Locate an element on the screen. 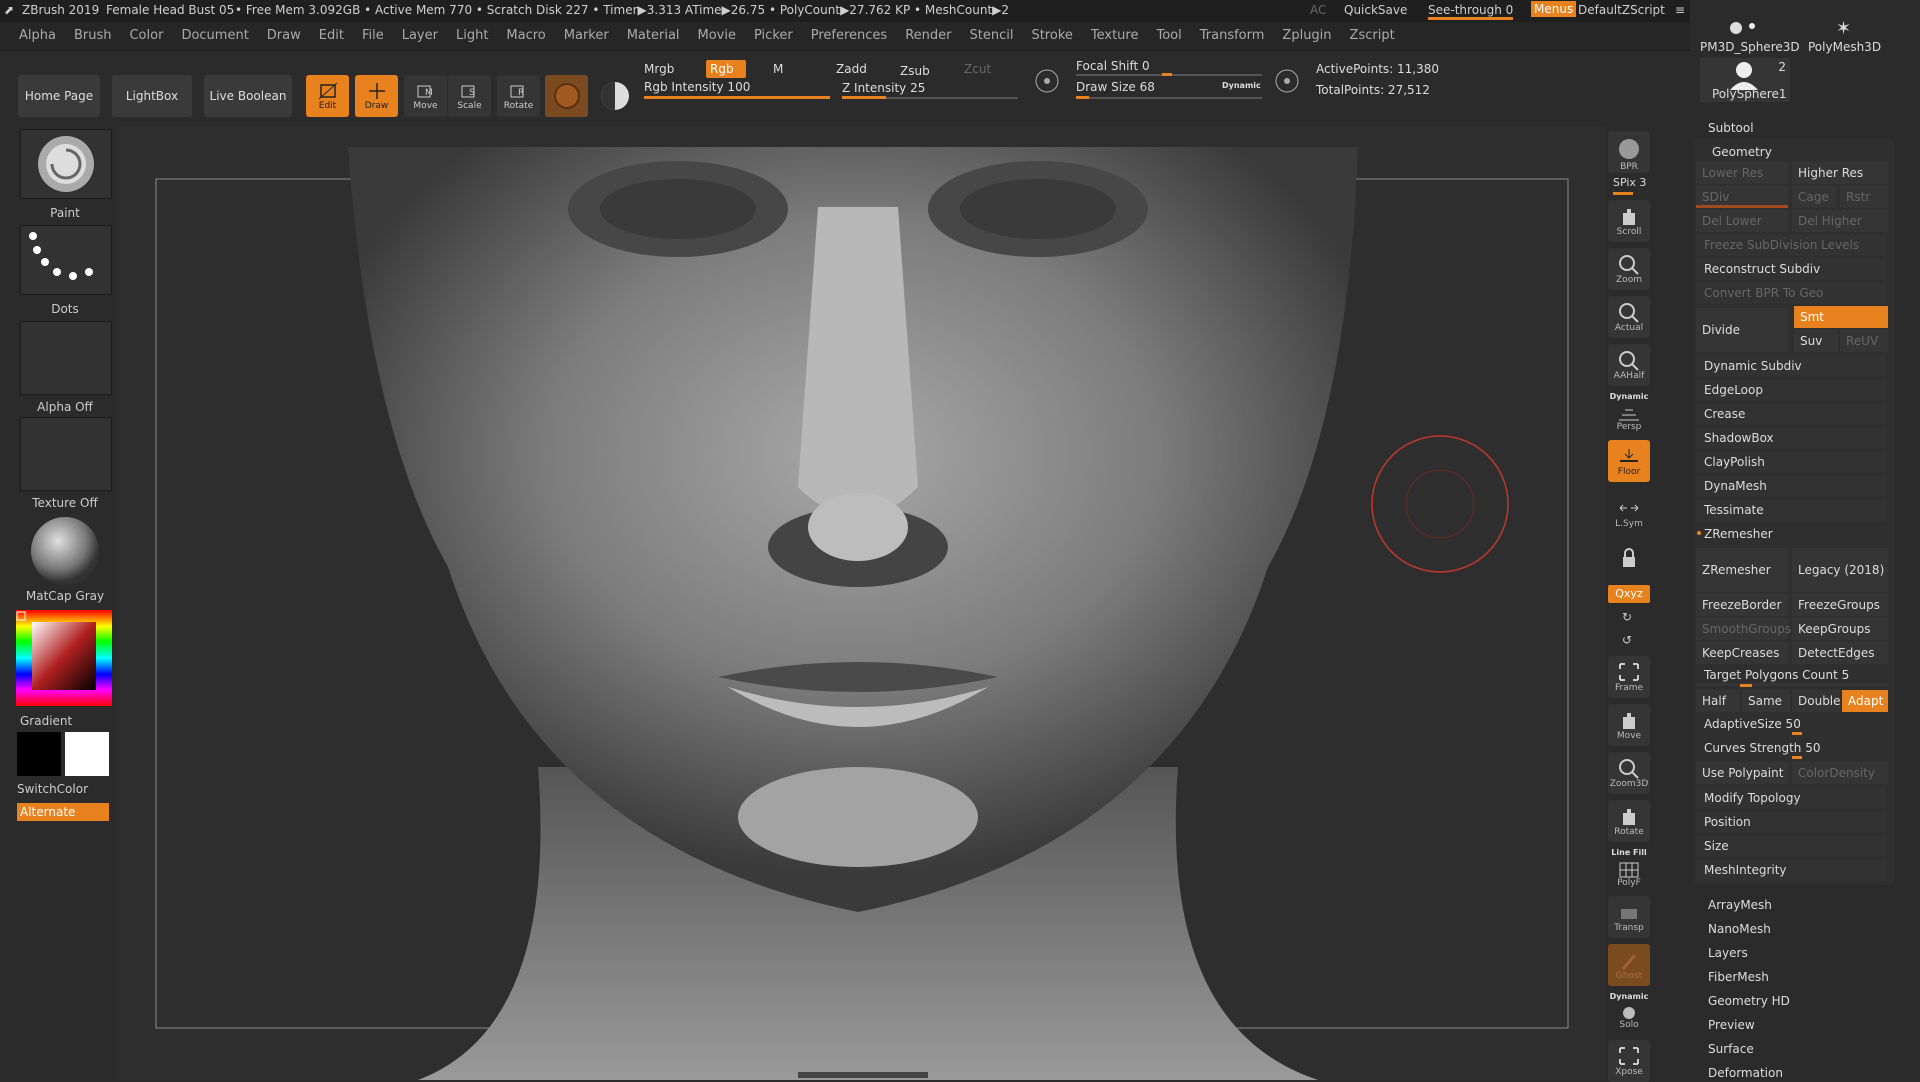  rotate-y-icon: ↺ is located at coordinates (1627, 640).